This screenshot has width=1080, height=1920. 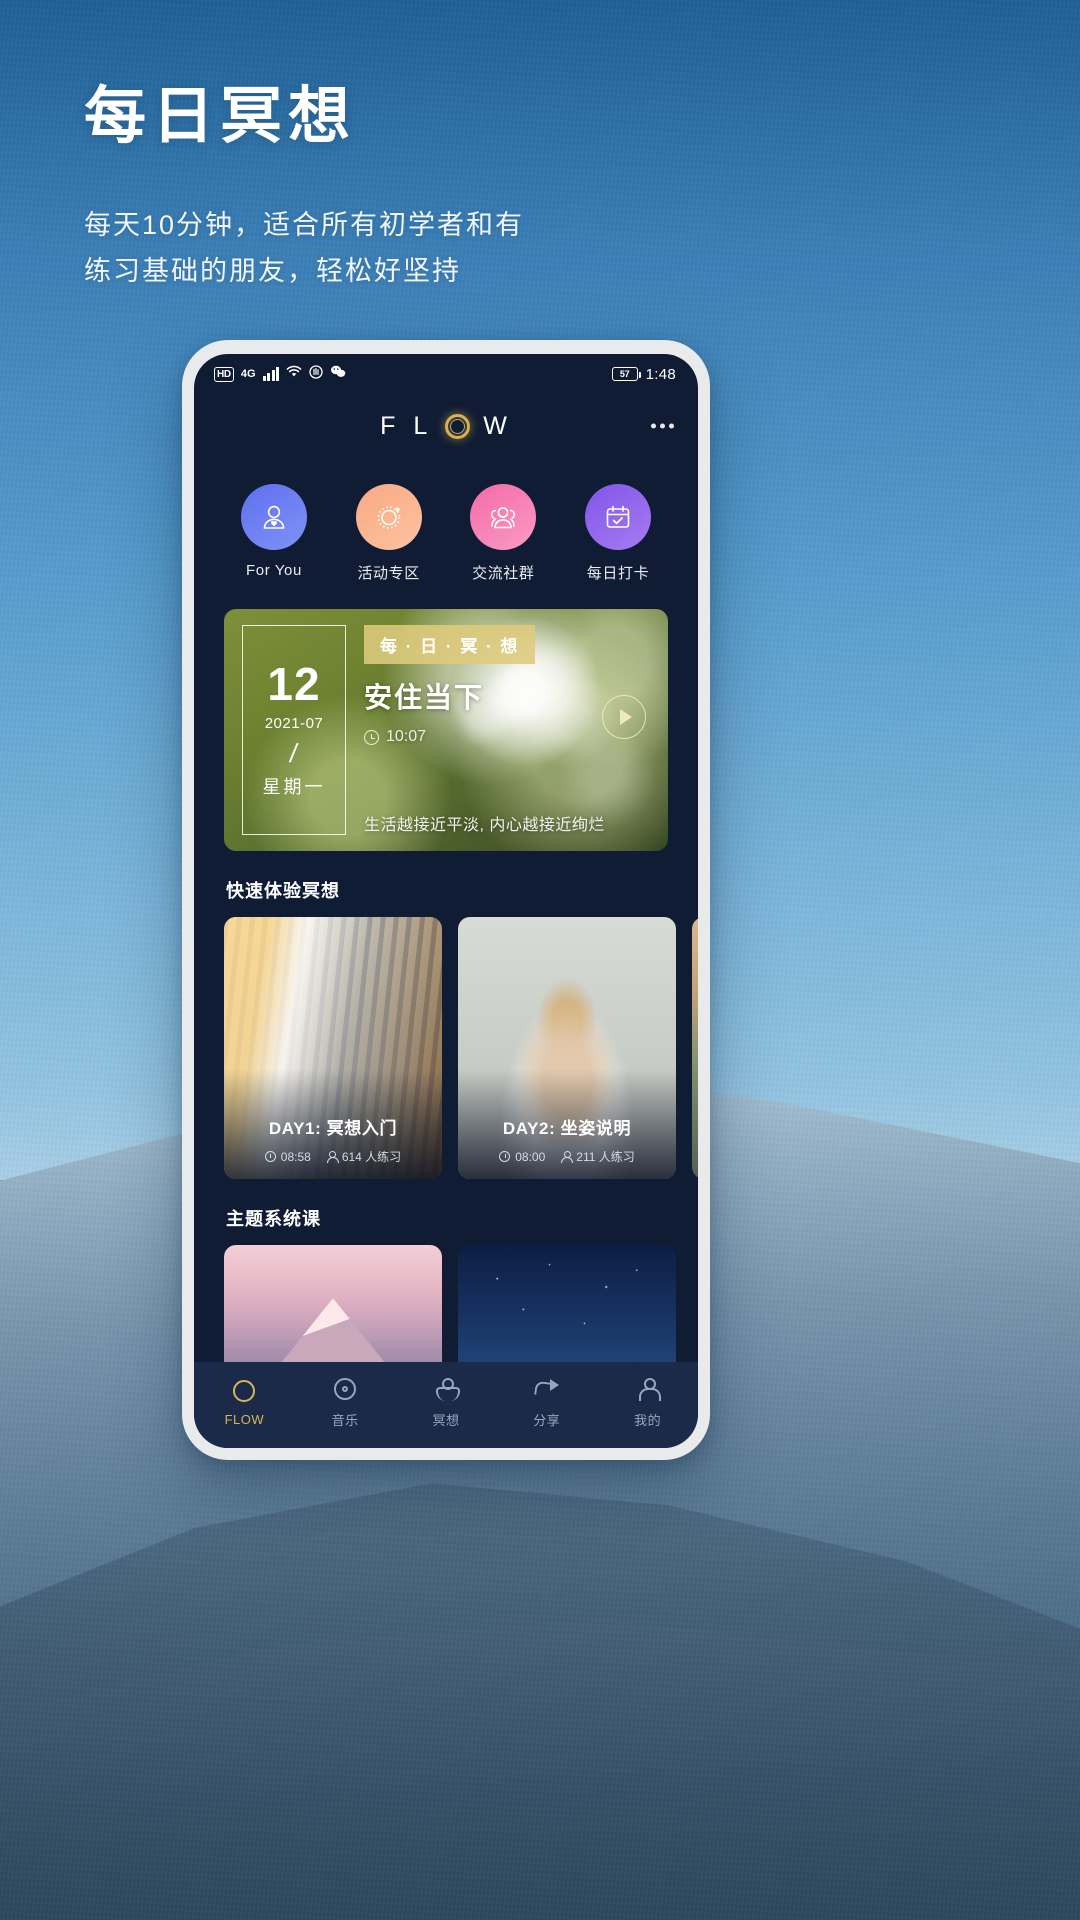 I want to click on lake-sunset-photo, so click(x=695, y=1048).